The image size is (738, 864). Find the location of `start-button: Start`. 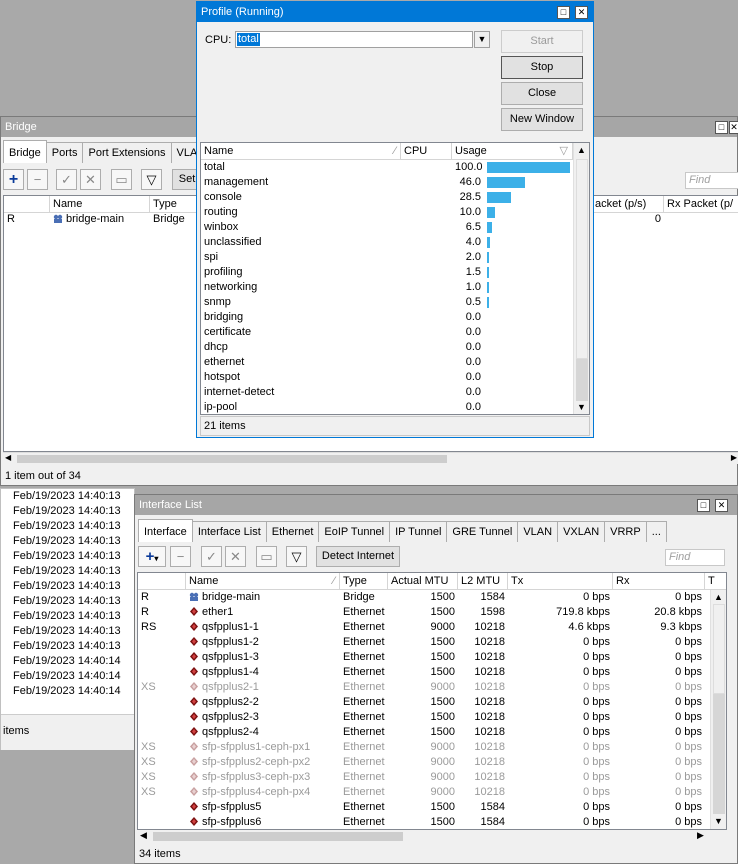

start-button: Start is located at coordinates (542, 41).